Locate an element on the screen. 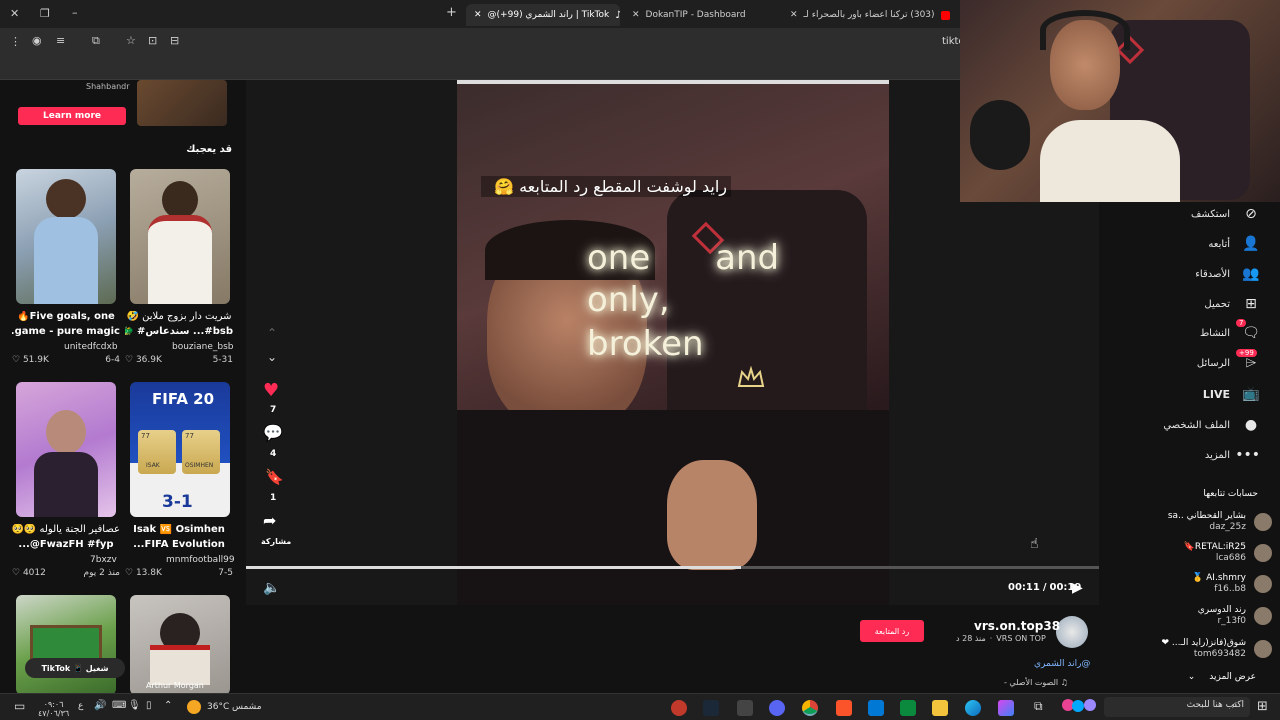 The height and width of the screenshot is (720, 1280). bookmark-icon: 🔖 is located at coordinates (274, 477).